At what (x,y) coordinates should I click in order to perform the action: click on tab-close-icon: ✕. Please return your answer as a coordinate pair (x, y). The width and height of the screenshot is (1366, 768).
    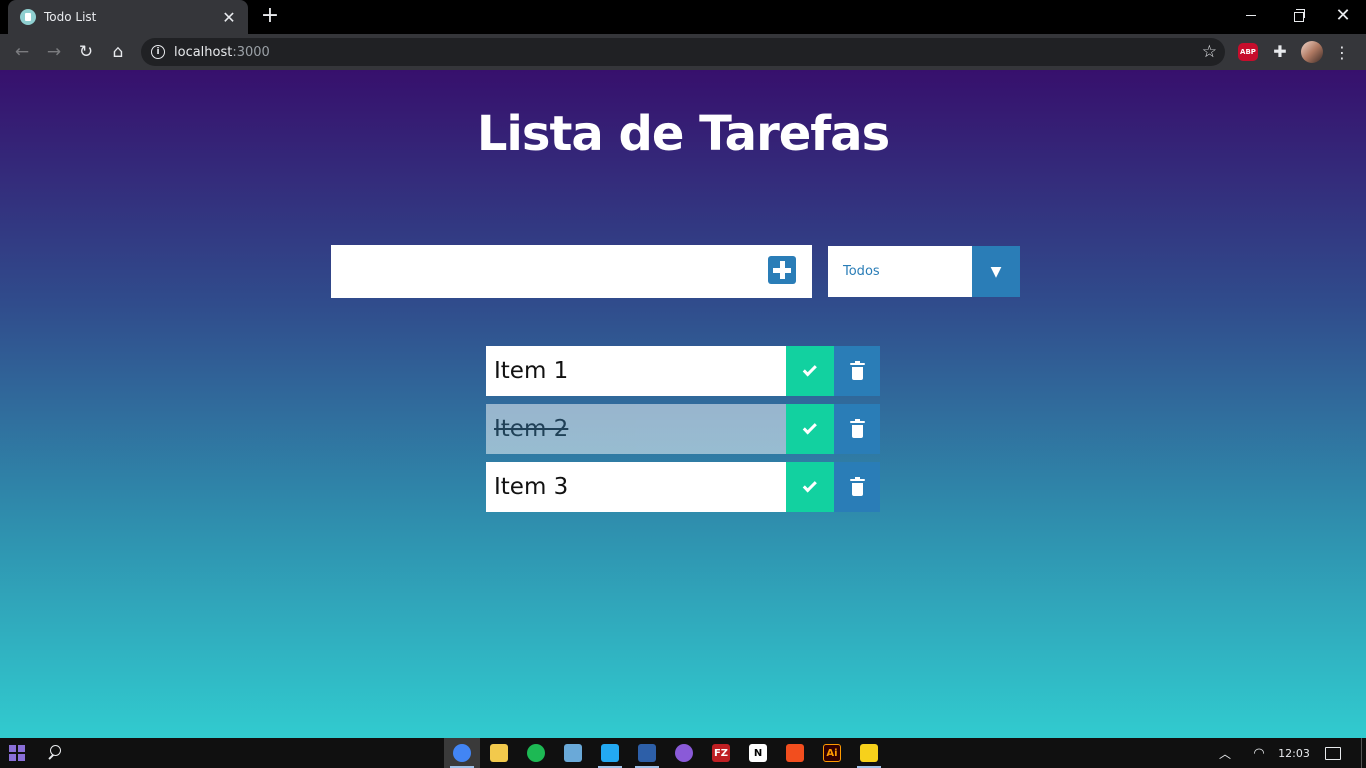
    Looking at the image, I should click on (229, 17).